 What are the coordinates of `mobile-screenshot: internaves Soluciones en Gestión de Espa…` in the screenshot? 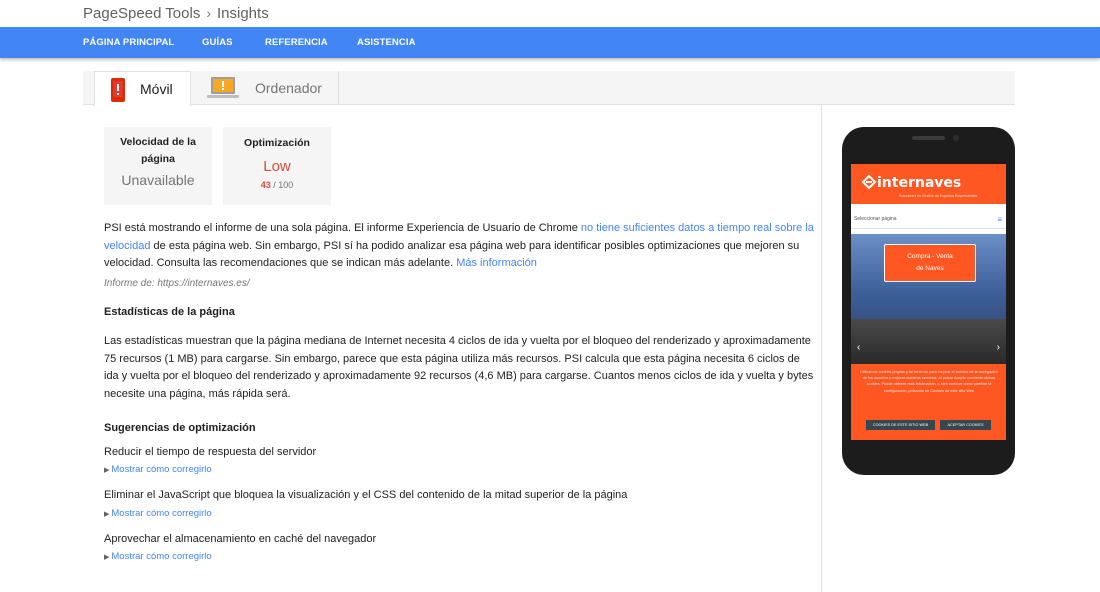 It's located at (928, 302).